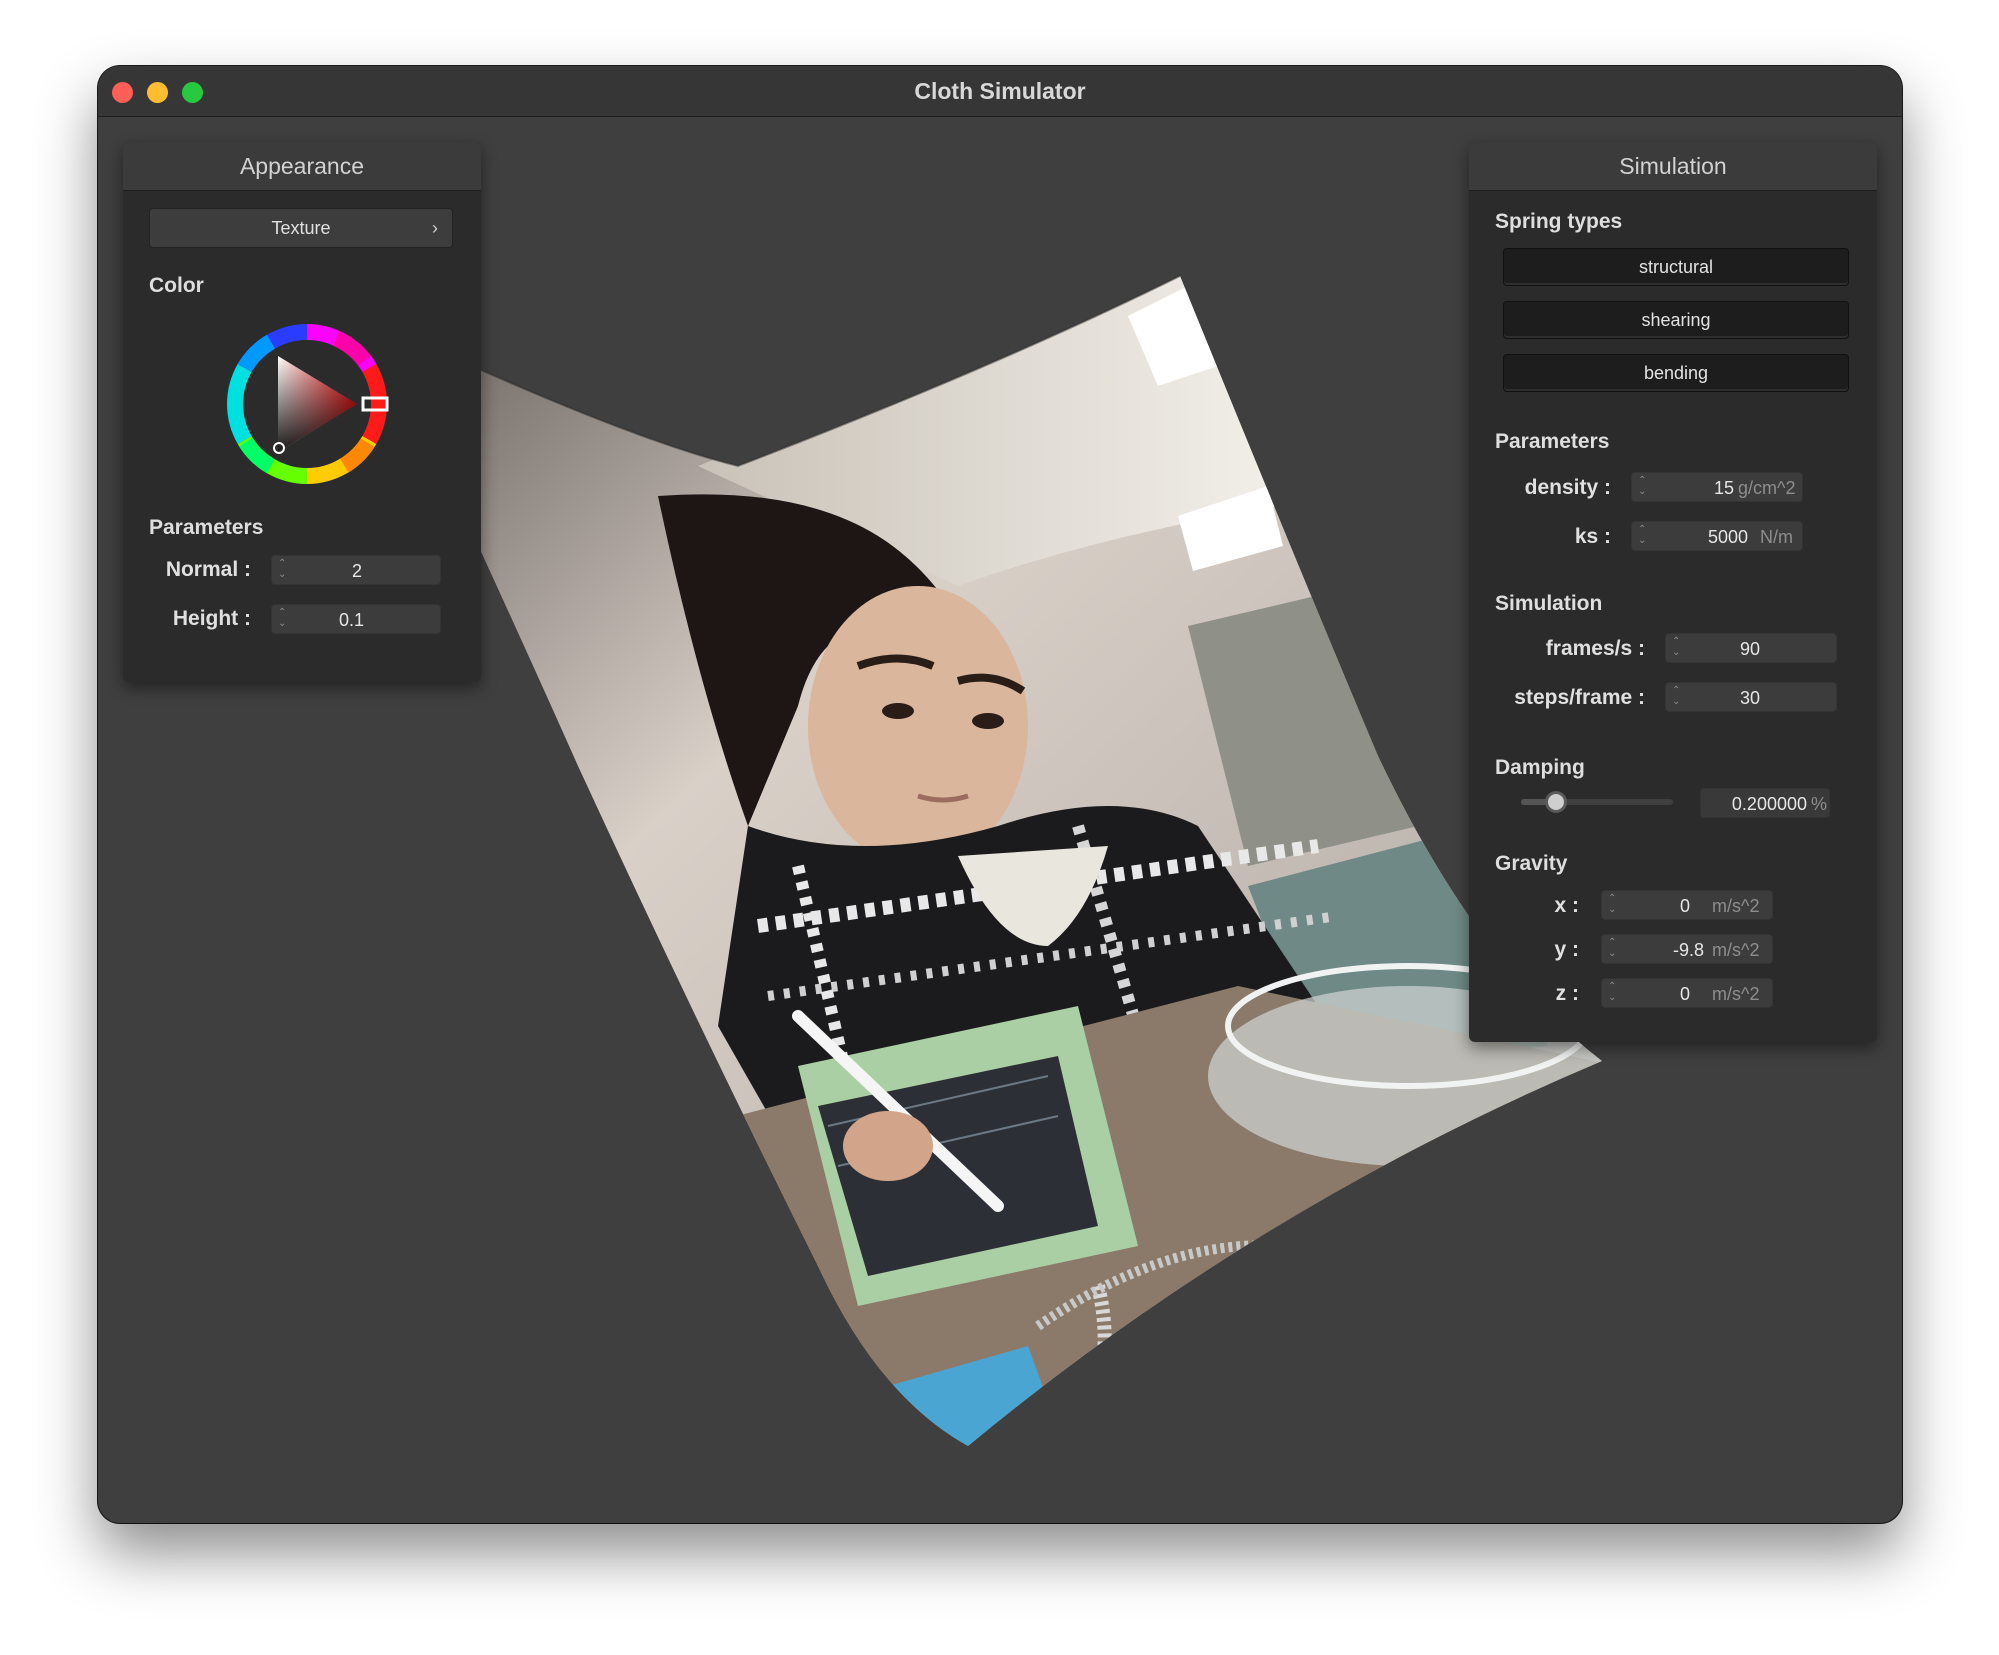 This screenshot has width=1999, height=1655. Describe the element at coordinates (206, 527) in the screenshot. I see `appearance-parameters-label: Parameters` at that location.